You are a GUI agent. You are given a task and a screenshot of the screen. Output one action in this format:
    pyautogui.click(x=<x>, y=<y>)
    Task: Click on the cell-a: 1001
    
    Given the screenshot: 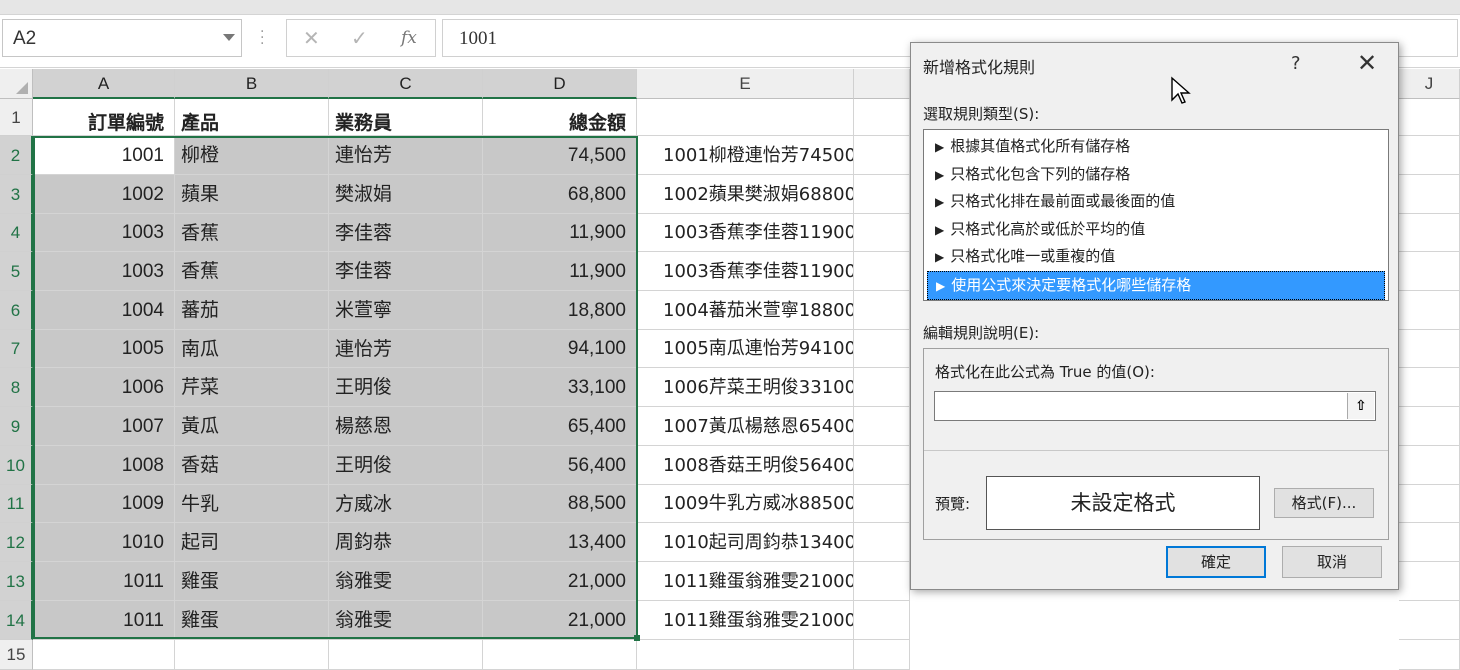 What is the action you would take?
    pyautogui.click(x=104, y=155)
    